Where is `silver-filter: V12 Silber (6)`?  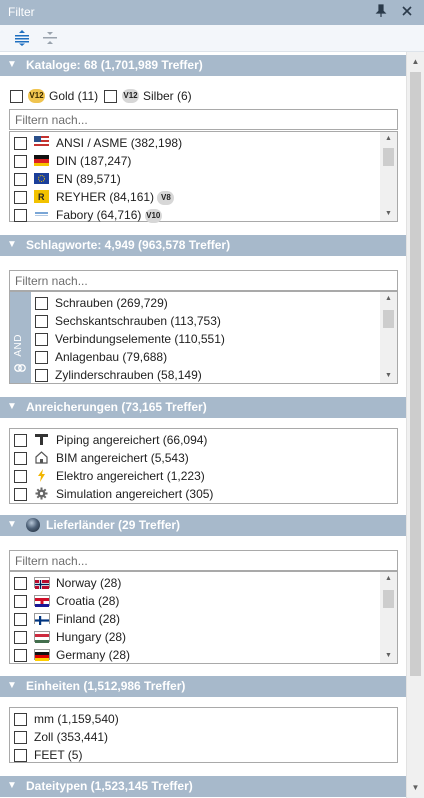 silver-filter: V12 Silber (6) is located at coordinates (154, 96).